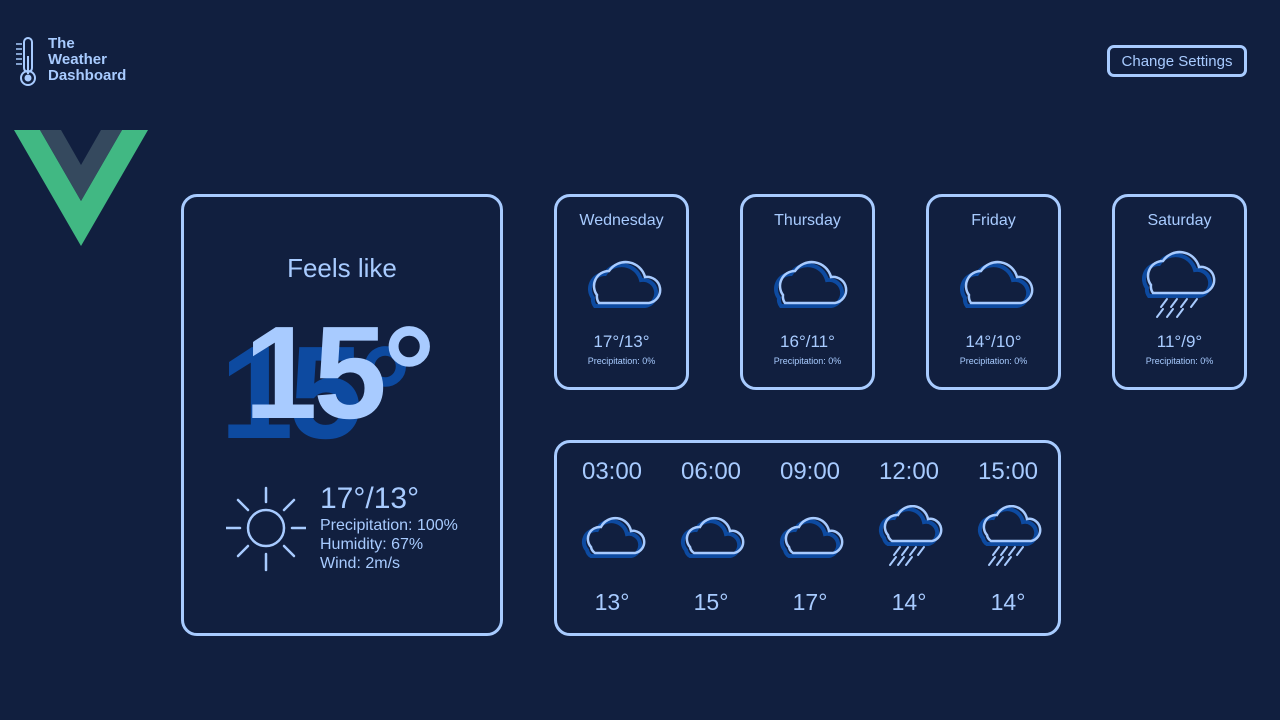 Image resolution: width=1280 pixels, height=720 pixels. I want to click on forecast-card-friday: Friday 14°/10° Precipitation: 0%, so click(993, 292).